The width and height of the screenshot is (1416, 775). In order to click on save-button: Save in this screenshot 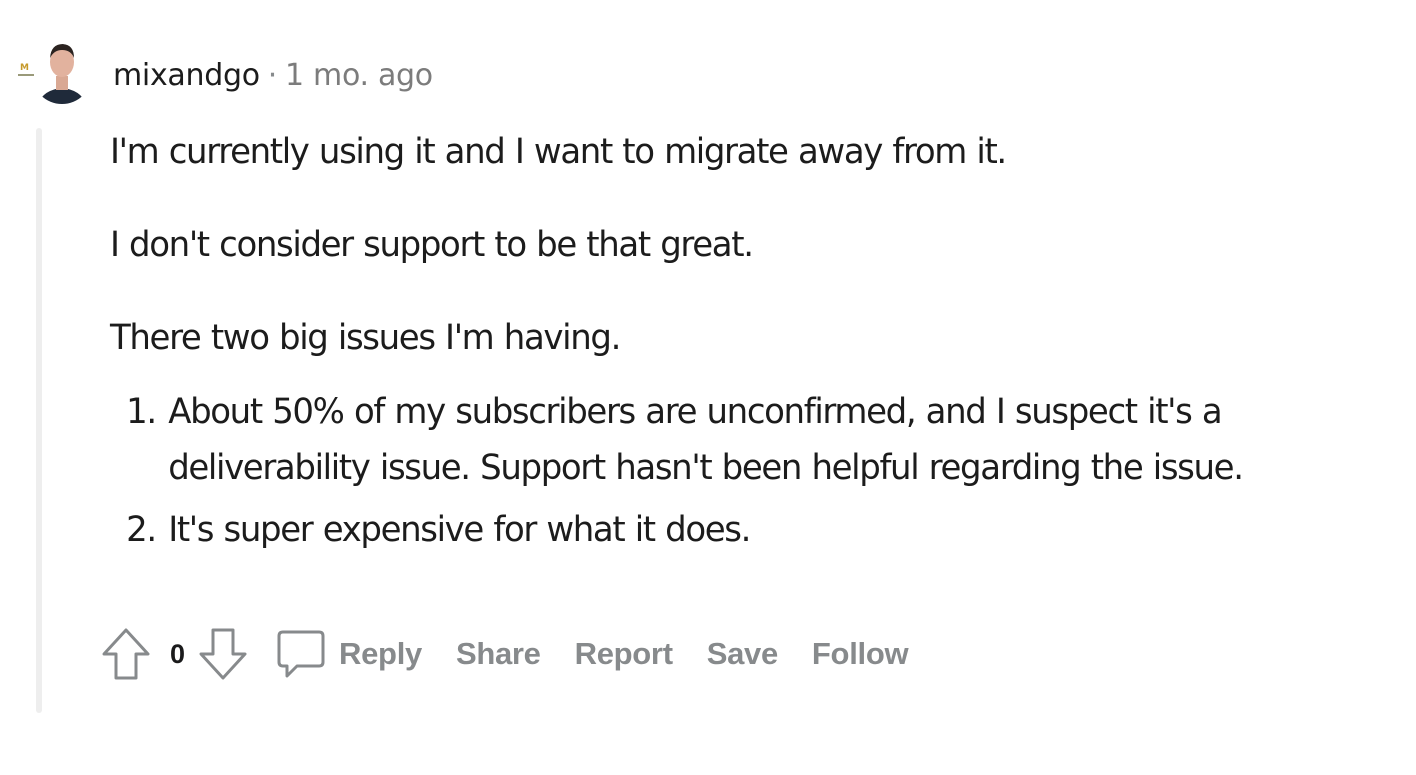, I will do `click(743, 654)`.